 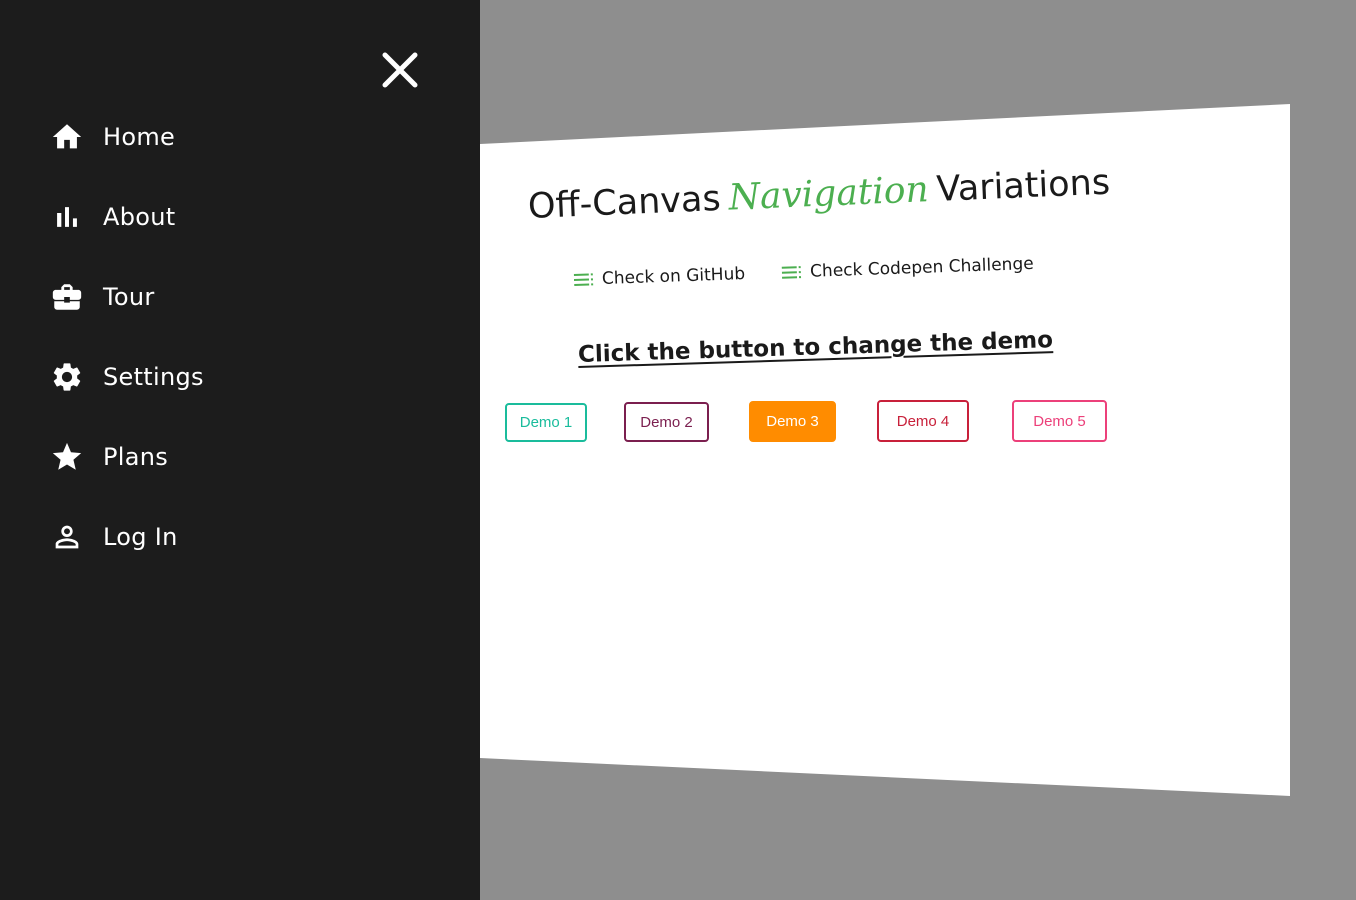 What do you see at coordinates (67, 137) in the screenshot?
I see `home-icon` at bounding box center [67, 137].